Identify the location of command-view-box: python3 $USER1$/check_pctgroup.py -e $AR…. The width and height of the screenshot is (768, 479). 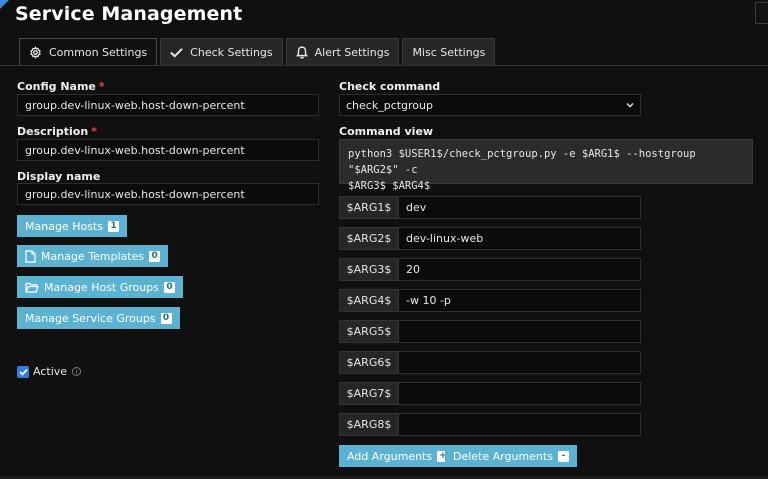
(546, 165).